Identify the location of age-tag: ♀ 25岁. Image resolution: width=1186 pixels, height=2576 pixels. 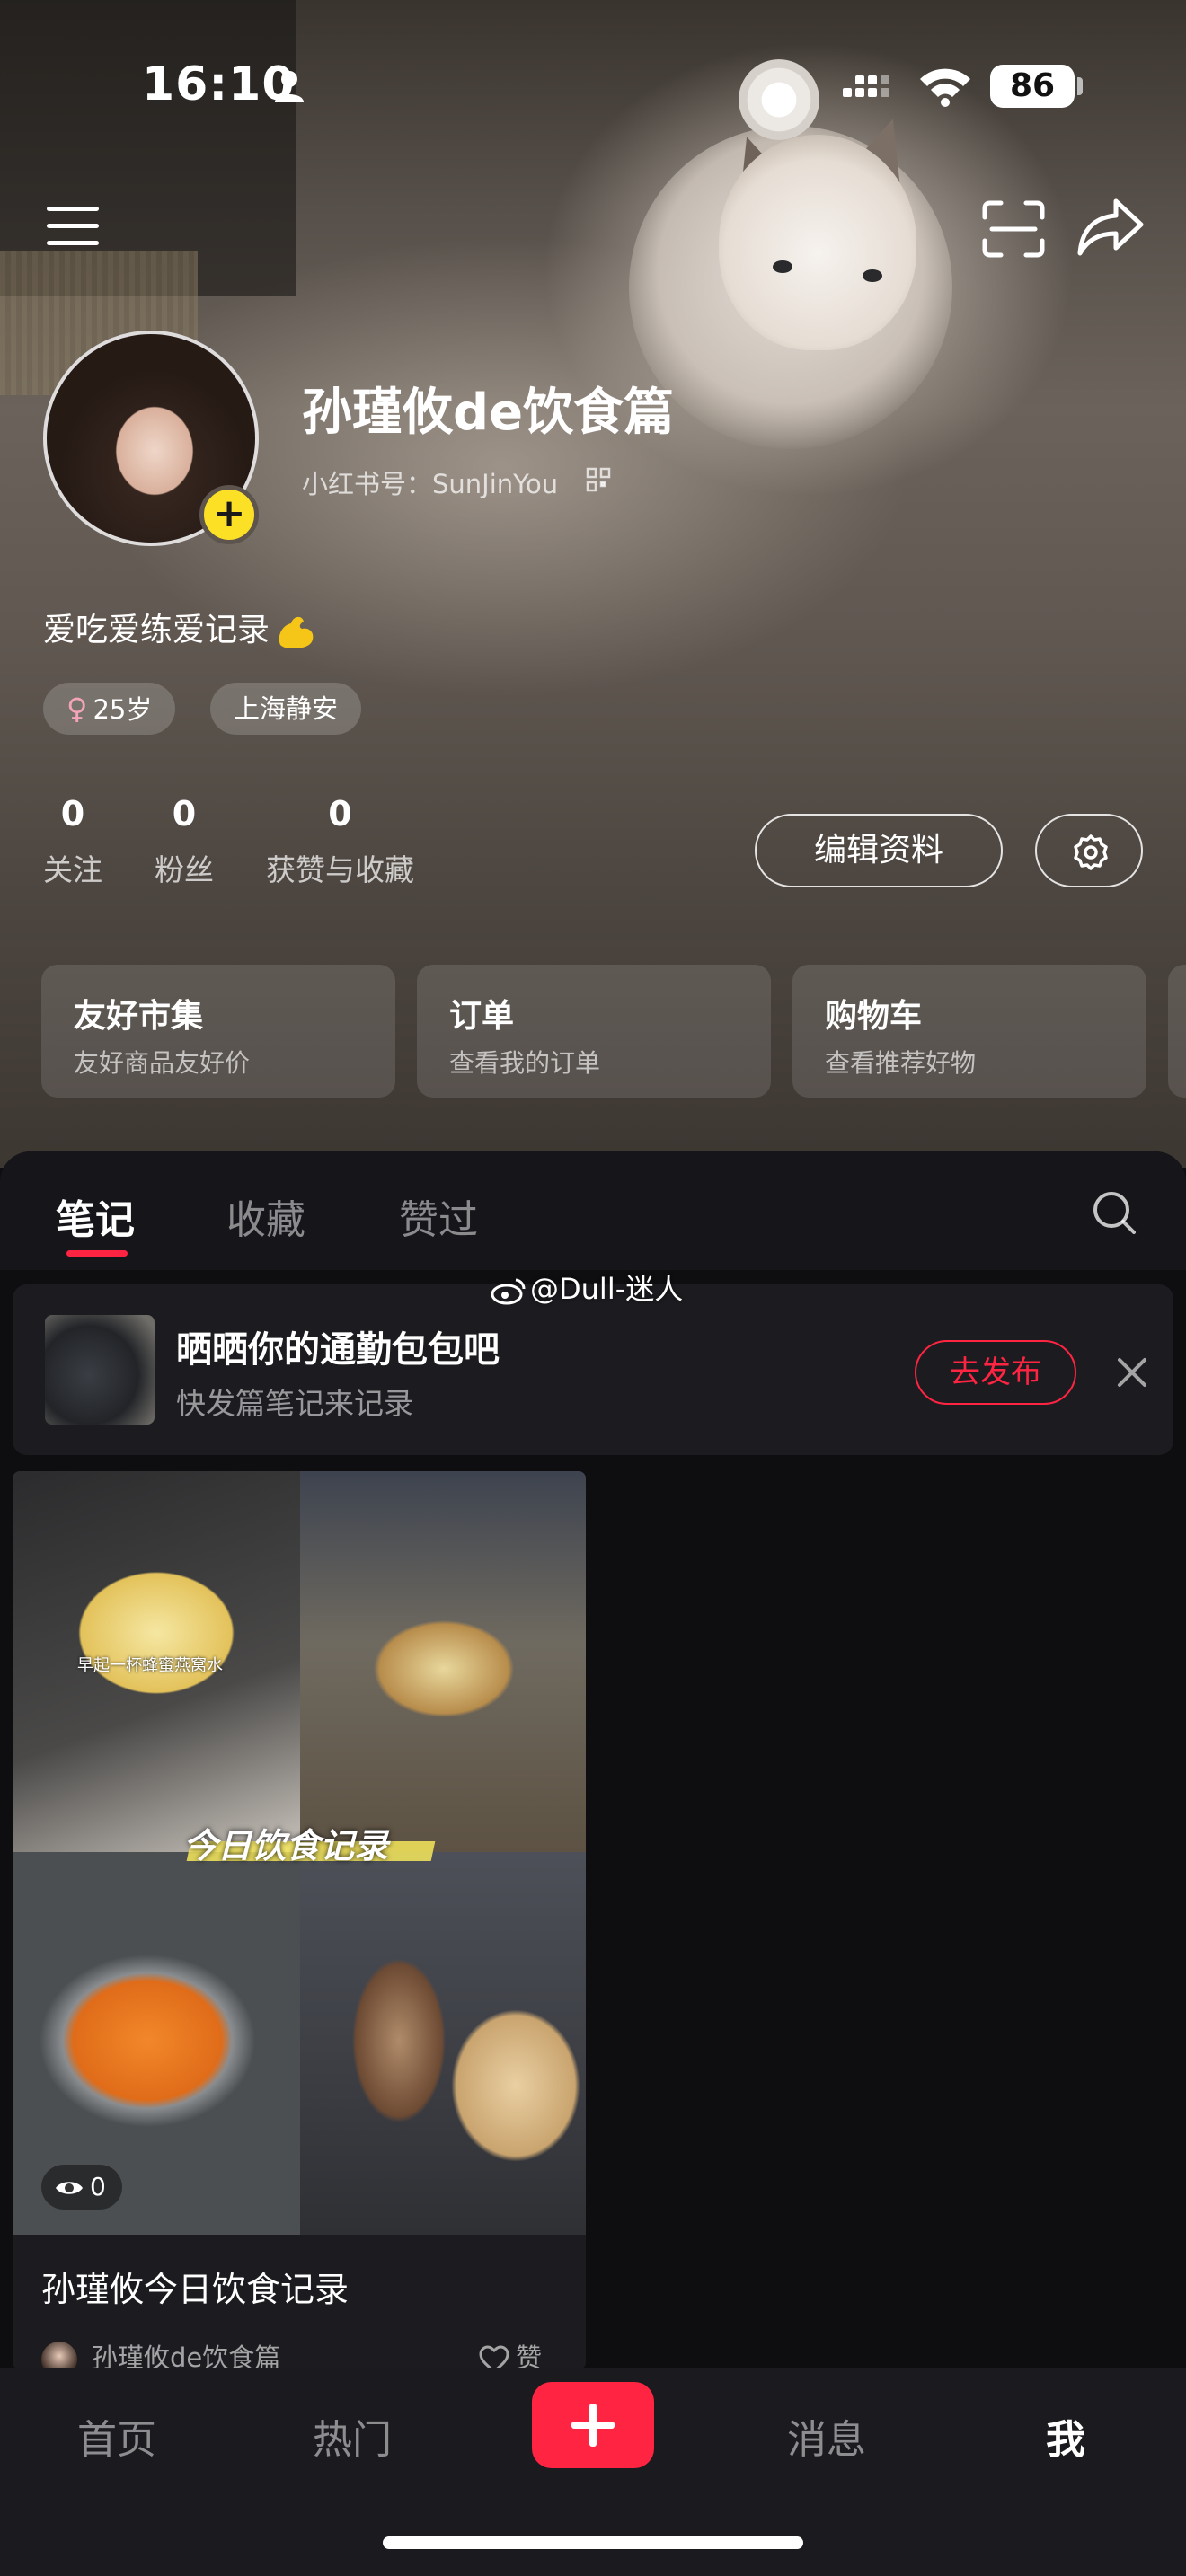
(109, 709).